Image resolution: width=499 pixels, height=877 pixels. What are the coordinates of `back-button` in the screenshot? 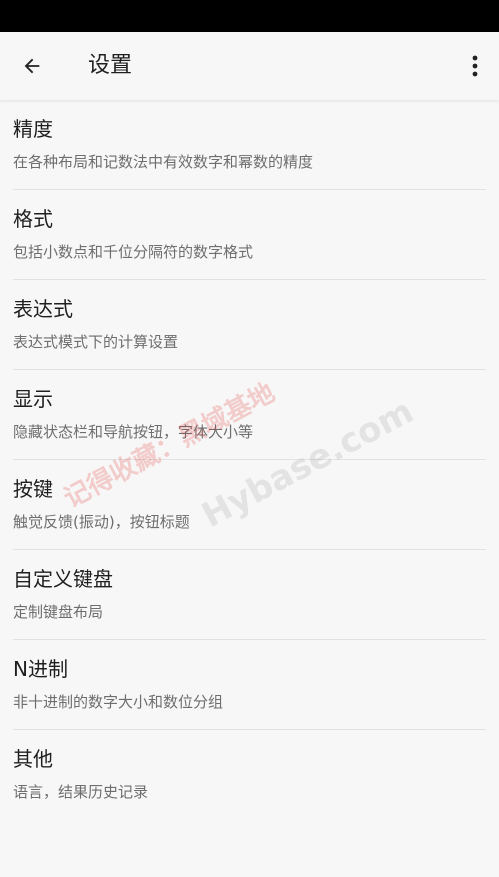 It's located at (32, 66).